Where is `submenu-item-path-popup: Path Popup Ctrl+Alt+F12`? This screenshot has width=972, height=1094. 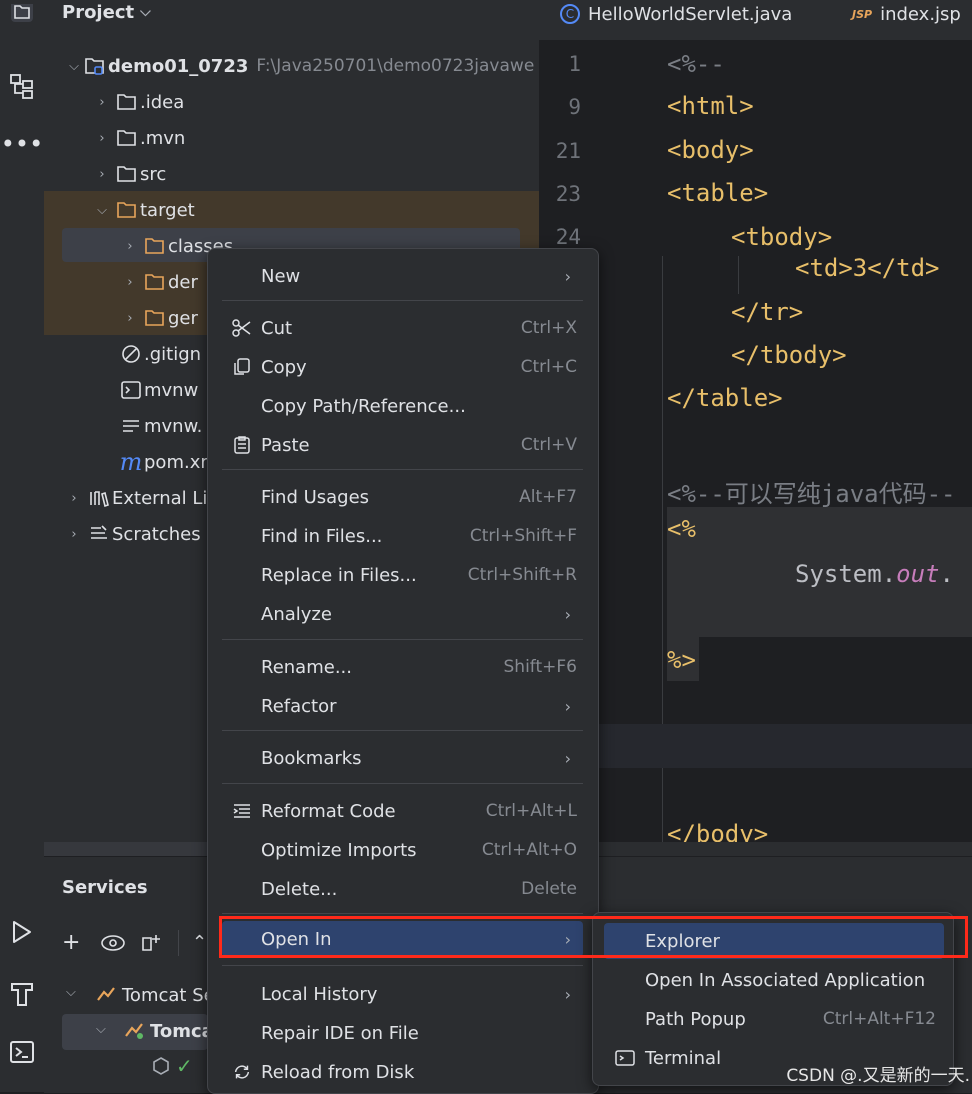 submenu-item-path-popup: Path Popup Ctrl+Alt+F12 is located at coordinates (774, 1019).